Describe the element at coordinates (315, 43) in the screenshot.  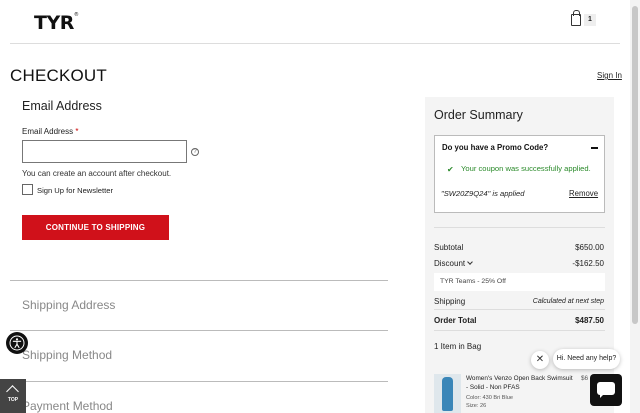
I see `header-divider` at that location.